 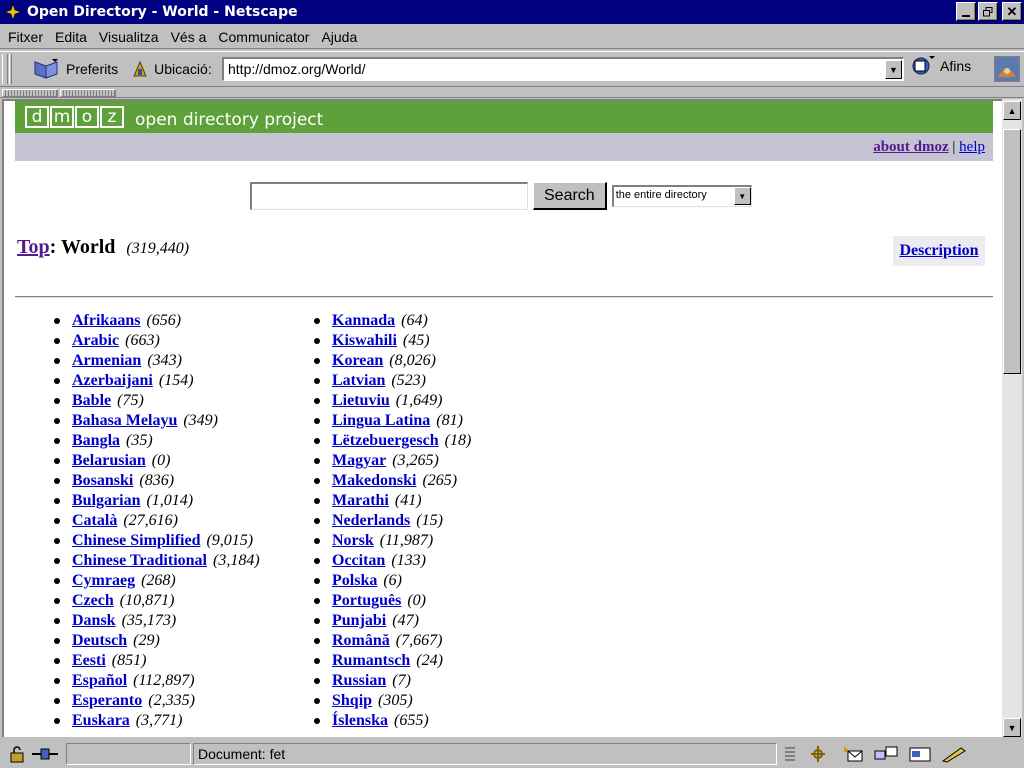 What do you see at coordinates (1012, 251) in the screenshot?
I see `scroll-thumb` at bounding box center [1012, 251].